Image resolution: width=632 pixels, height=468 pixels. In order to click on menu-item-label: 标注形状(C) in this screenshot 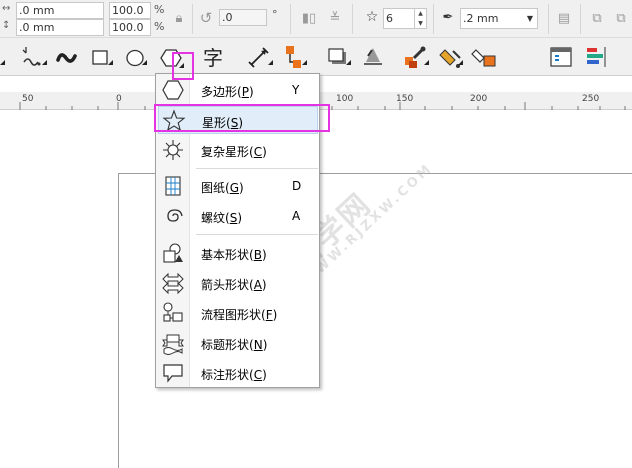, I will do `click(234, 375)`.